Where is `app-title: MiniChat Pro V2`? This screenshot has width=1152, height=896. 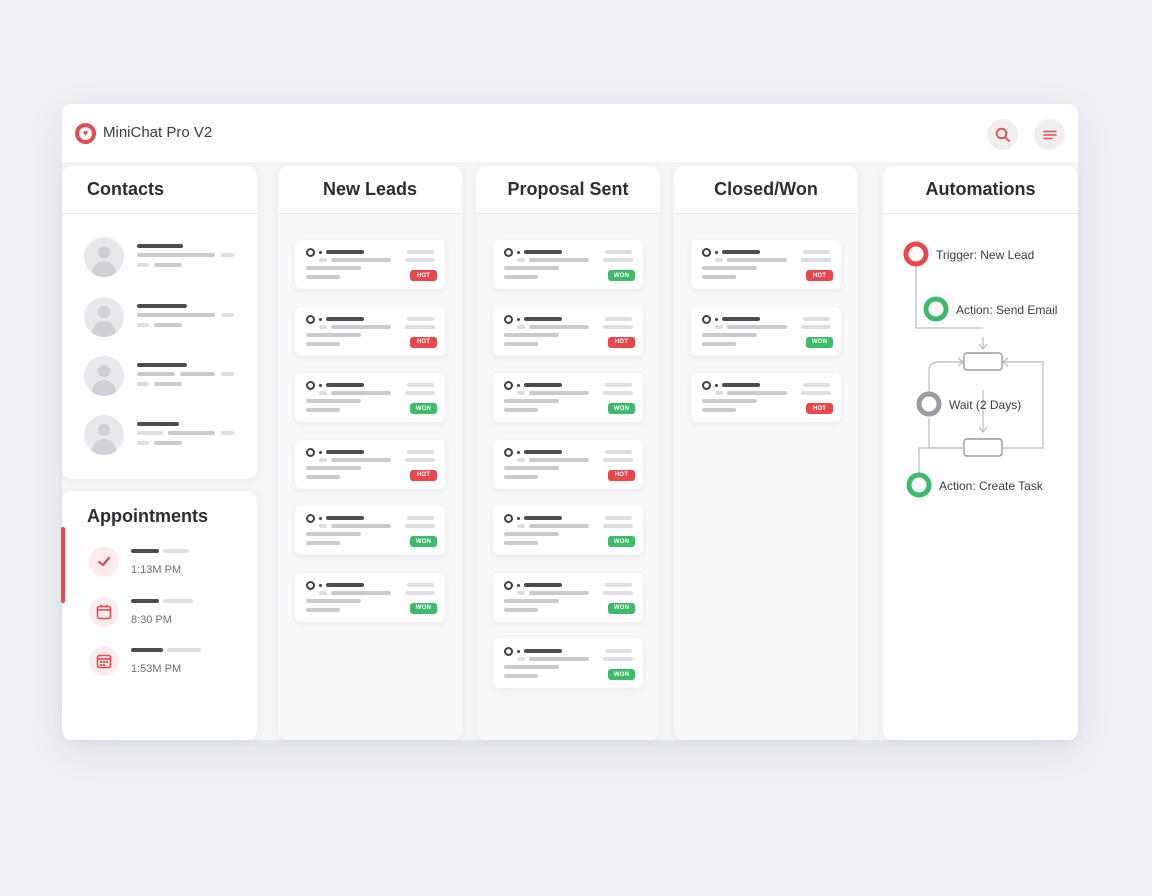 app-title: MiniChat Pro V2 is located at coordinates (158, 132).